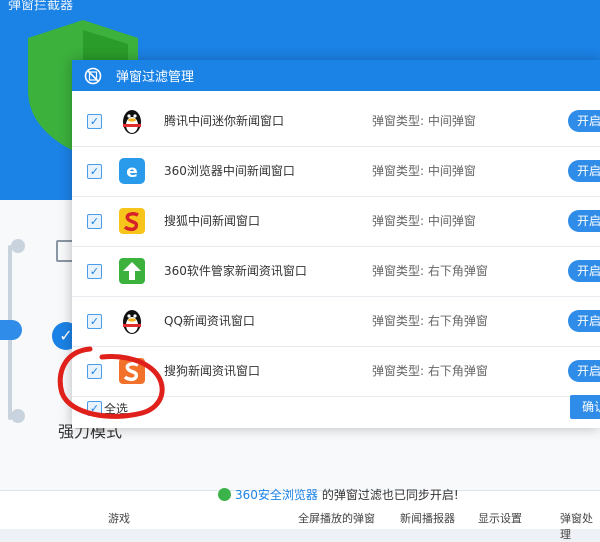  What do you see at coordinates (41, 6) in the screenshot?
I see `app-title: 弹窗拦截器` at bounding box center [41, 6].